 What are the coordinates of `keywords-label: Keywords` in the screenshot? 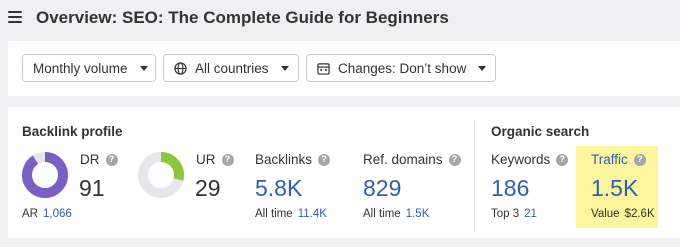 It's located at (521, 159).